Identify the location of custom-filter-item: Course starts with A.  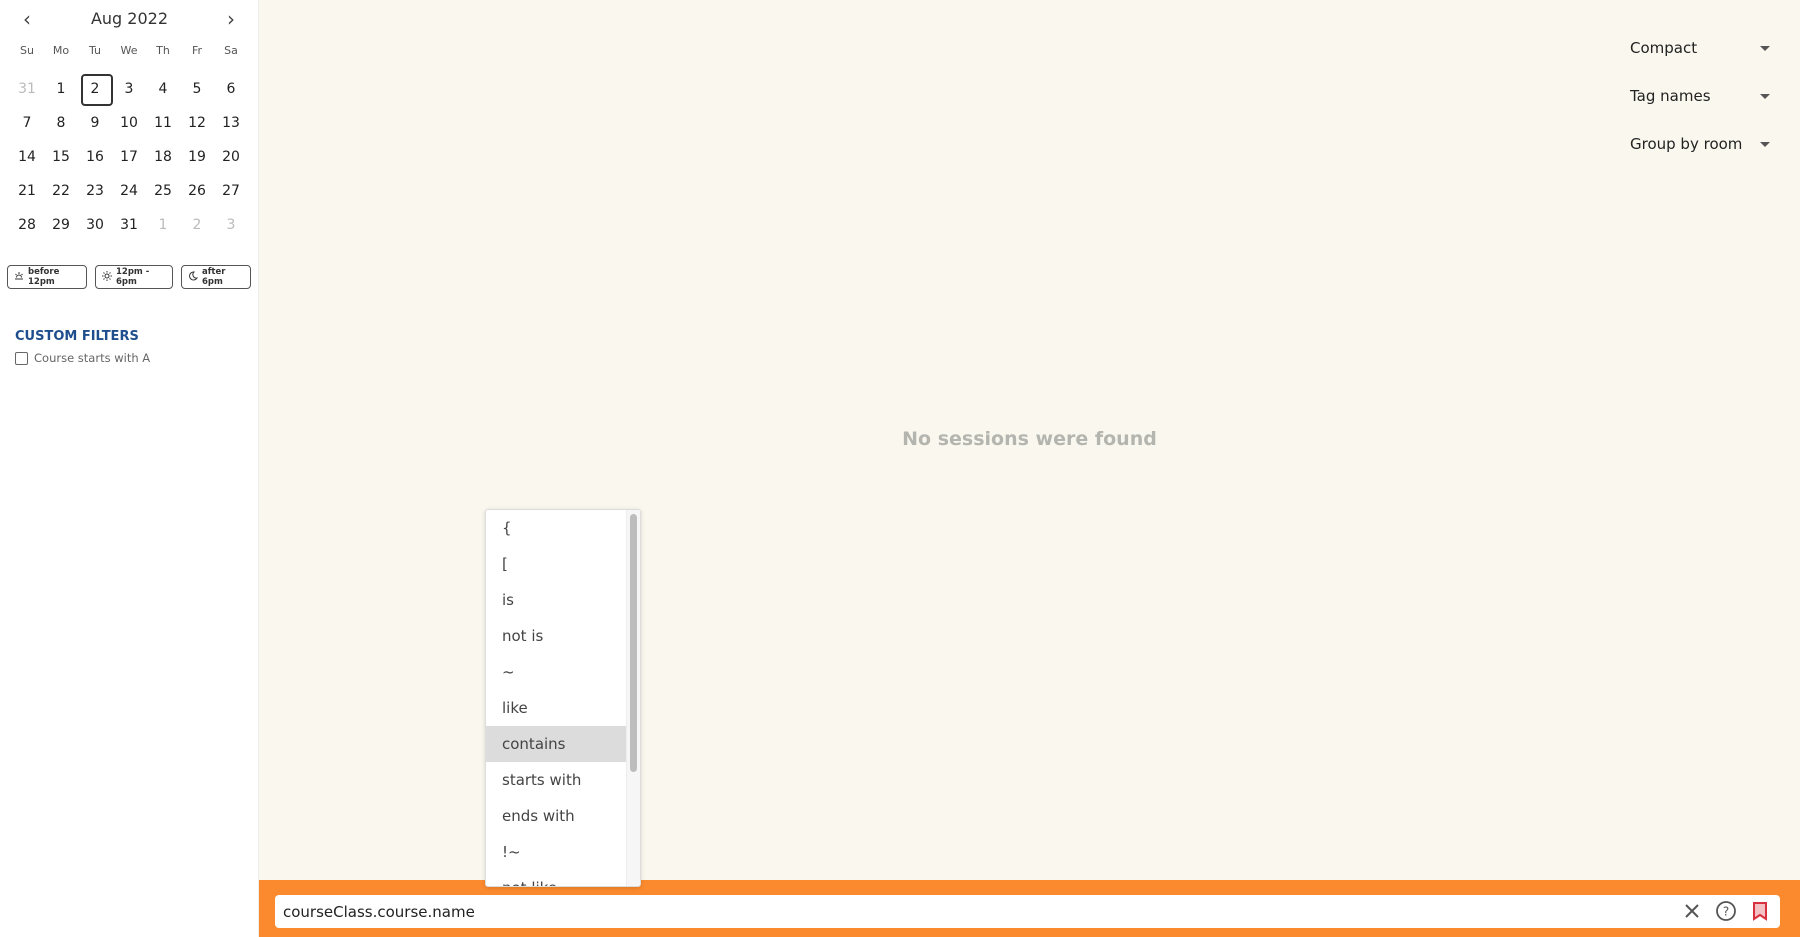
(82, 358).